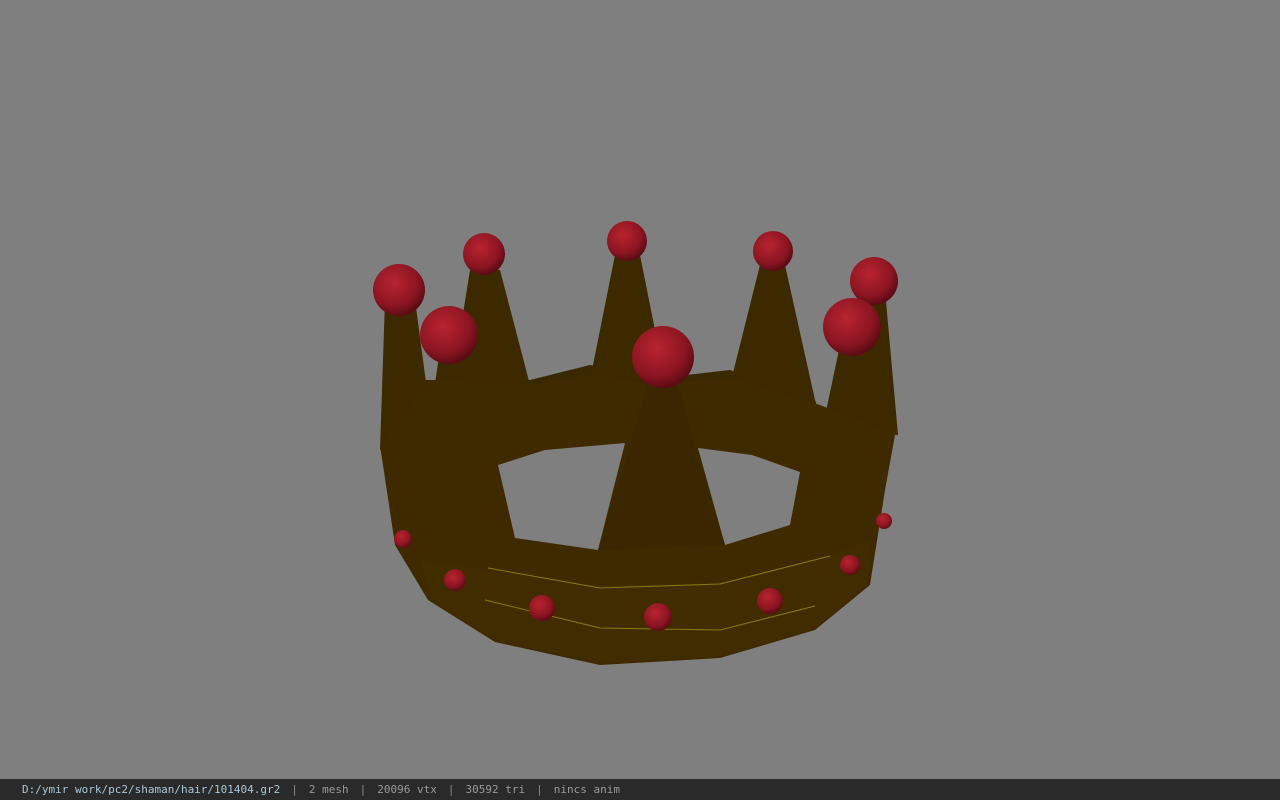 The height and width of the screenshot is (800, 1280). Describe the element at coordinates (151, 789) in the screenshot. I see `file-path: D:/ymir work/pc2/shaman/hair/101404.gr2` at that location.